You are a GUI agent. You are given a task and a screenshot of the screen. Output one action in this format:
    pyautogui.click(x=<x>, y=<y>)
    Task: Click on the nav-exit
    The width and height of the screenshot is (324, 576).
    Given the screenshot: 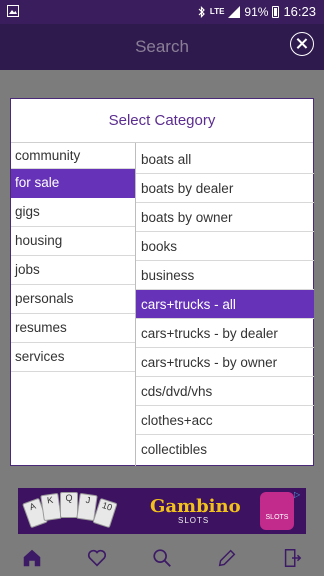 What is the action you would take?
    pyautogui.click(x=292, y=558)
    